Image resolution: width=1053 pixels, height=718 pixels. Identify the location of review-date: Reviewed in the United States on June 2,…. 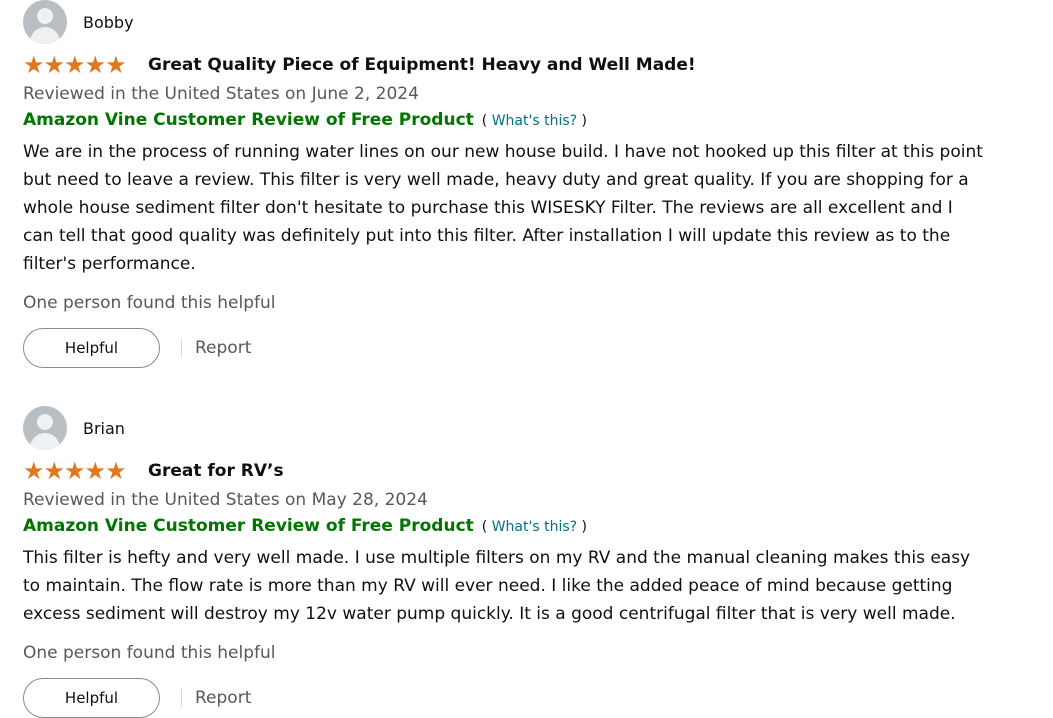
(221, 94).